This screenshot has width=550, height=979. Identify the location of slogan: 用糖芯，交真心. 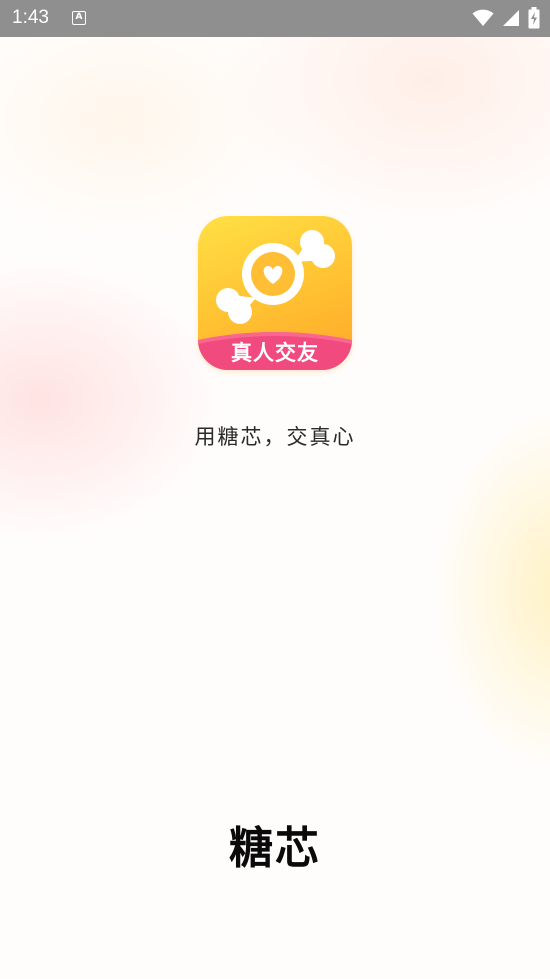
(275, 437).